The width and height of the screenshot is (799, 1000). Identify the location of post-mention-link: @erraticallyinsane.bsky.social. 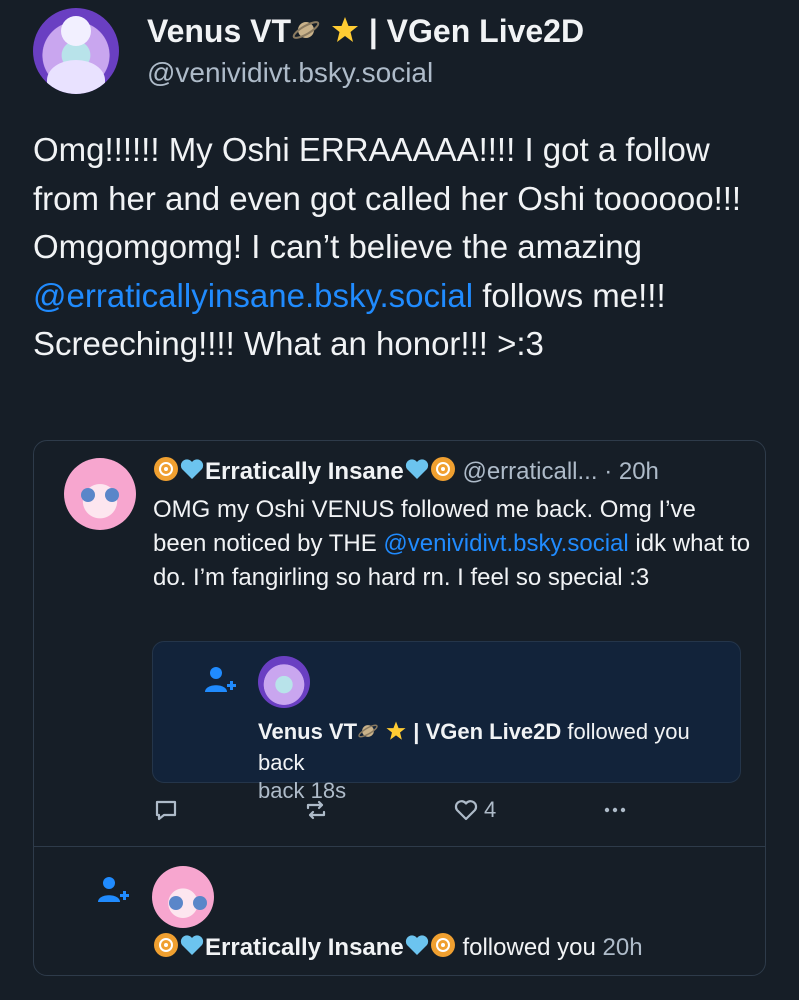
(253, 295).